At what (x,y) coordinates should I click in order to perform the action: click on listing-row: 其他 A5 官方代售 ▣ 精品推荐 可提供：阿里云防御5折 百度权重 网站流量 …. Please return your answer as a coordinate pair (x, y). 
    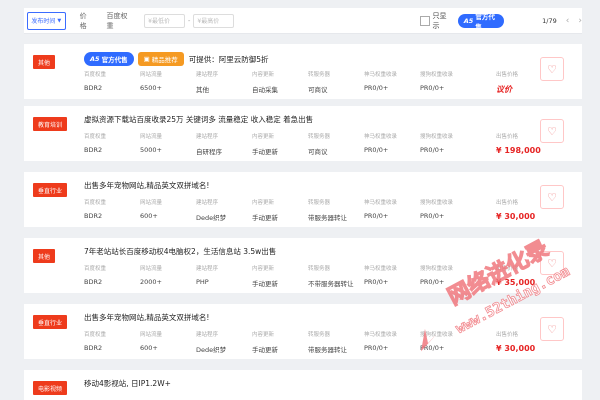
    Looking at the image, I should click on (303, 71).